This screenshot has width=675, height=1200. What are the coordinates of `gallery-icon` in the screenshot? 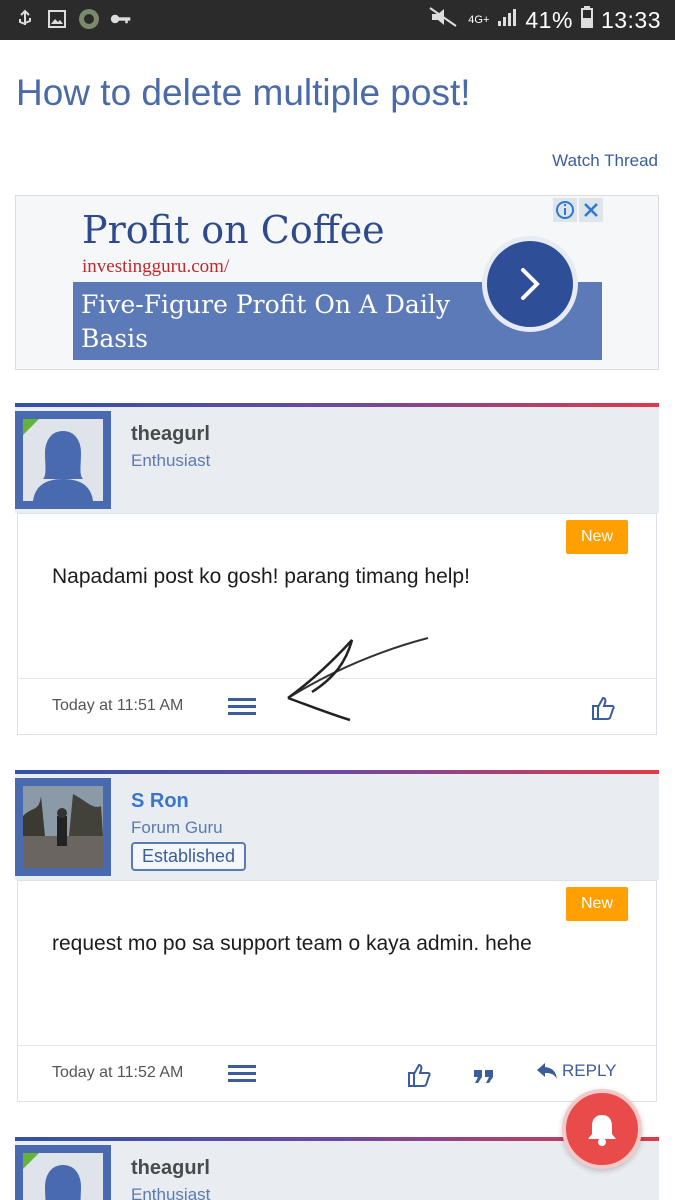 It's located at (57, 19).